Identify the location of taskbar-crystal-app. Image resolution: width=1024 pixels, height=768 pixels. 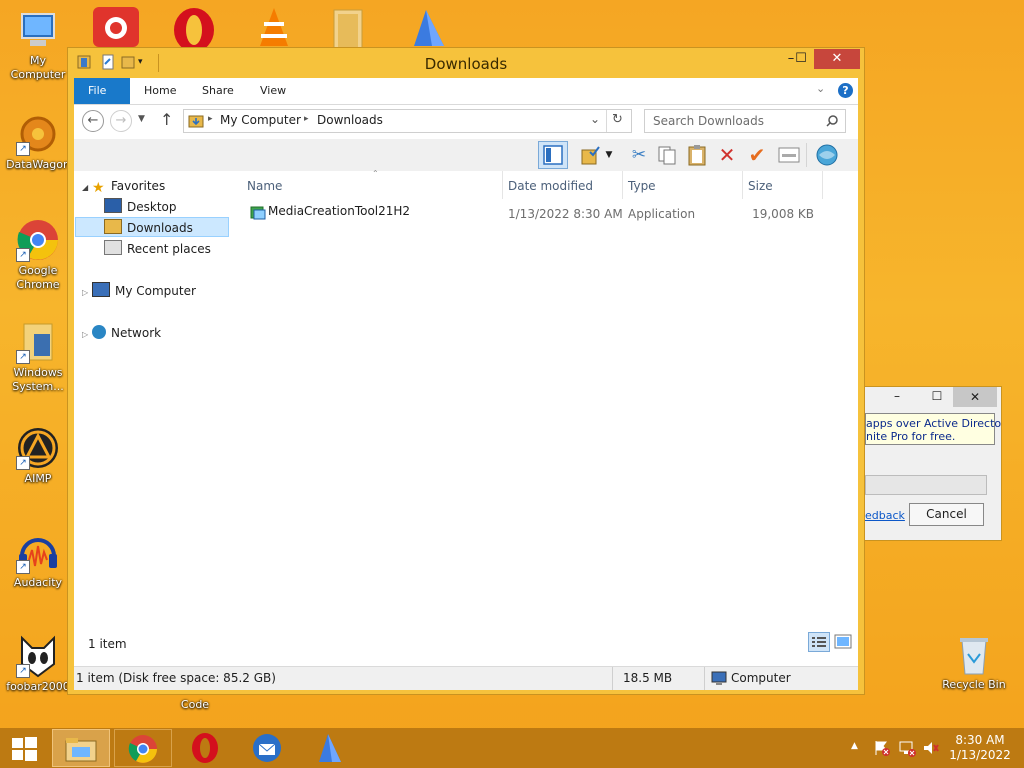
(329, 748).